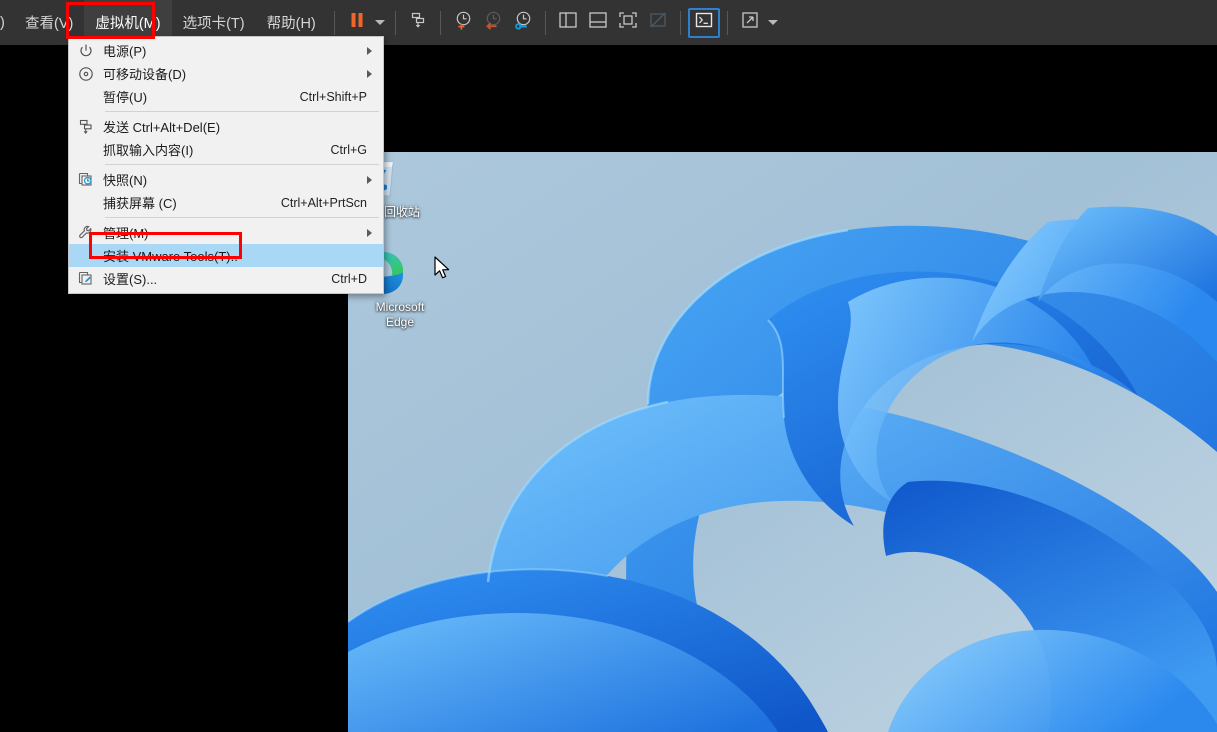 The image size is (1217, 732). I want to click on menu-item-accelerator: Ctrl+Shift+P, so click(333, 96).